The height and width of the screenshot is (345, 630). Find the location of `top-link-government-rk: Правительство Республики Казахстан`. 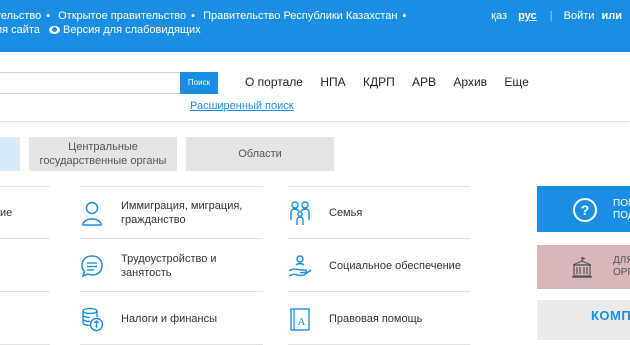

top-link-government-rk: Правительство Республики Казахстан is located at coordinates (300, 16).